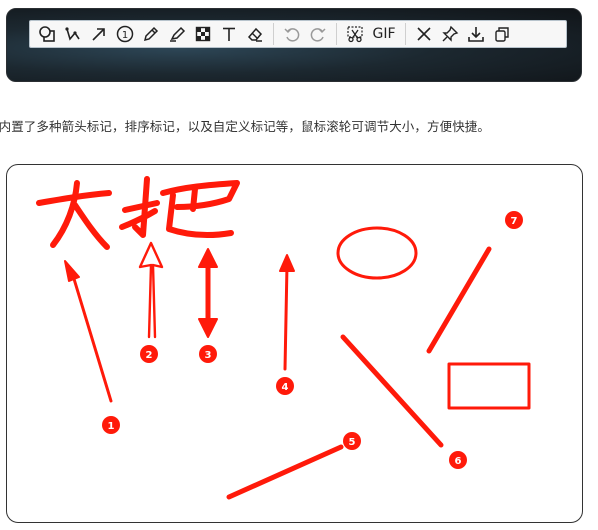 Image resolution: width=598 pixels, height=530 pixels. I want to click on close-button, so click(424, 34).